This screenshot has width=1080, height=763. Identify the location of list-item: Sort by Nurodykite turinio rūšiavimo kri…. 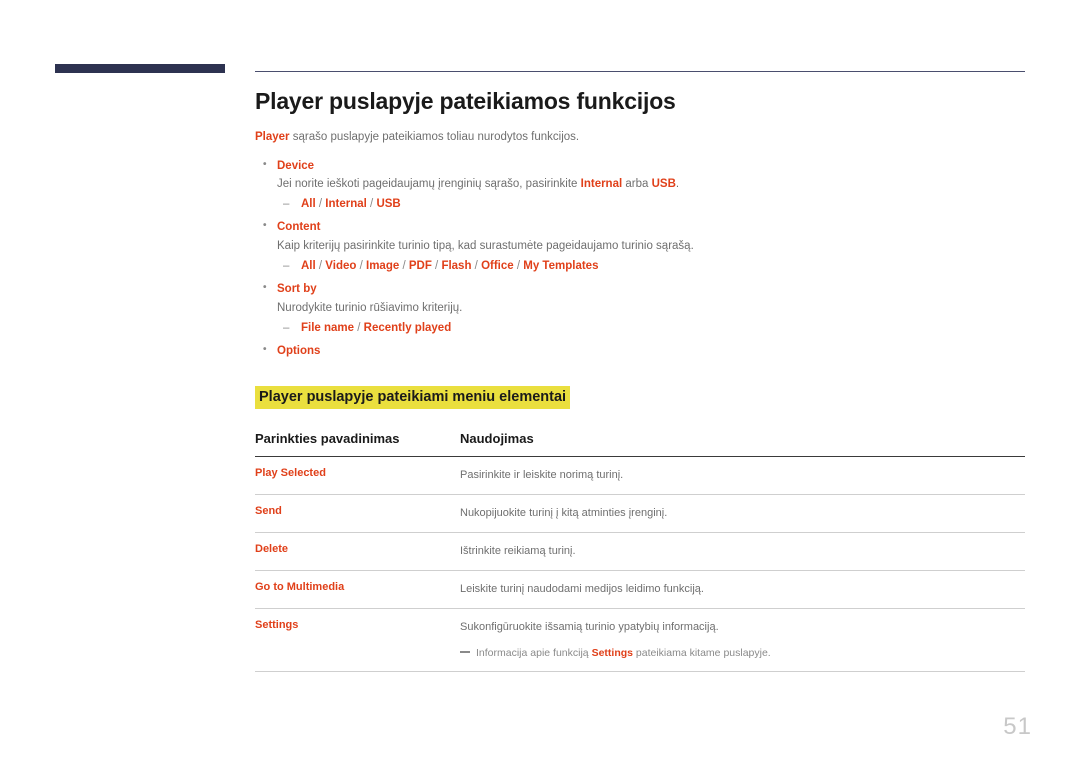
(640, 309).